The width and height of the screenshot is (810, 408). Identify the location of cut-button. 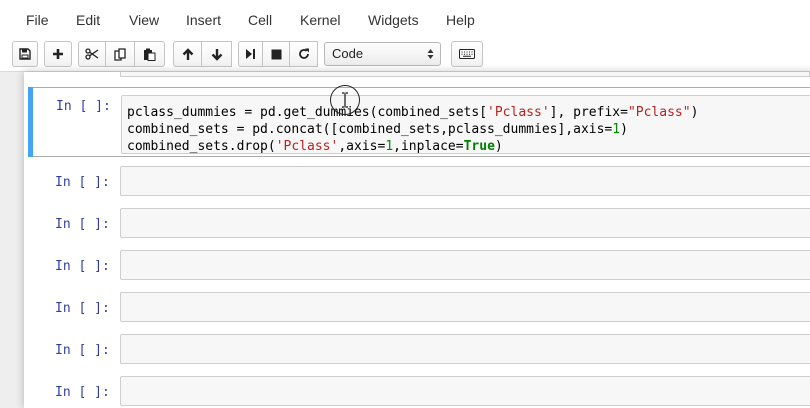
(92, 54).